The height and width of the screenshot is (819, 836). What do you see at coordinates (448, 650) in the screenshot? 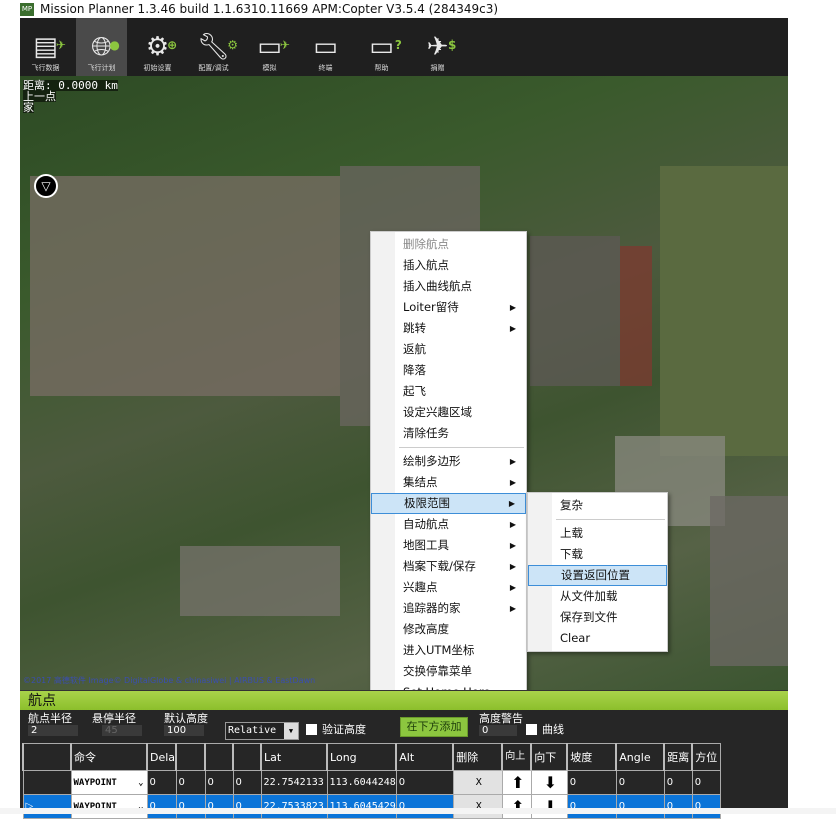
I see `menu-enter-utm: 进入UTM坐标` at bounding box center [448, 650].